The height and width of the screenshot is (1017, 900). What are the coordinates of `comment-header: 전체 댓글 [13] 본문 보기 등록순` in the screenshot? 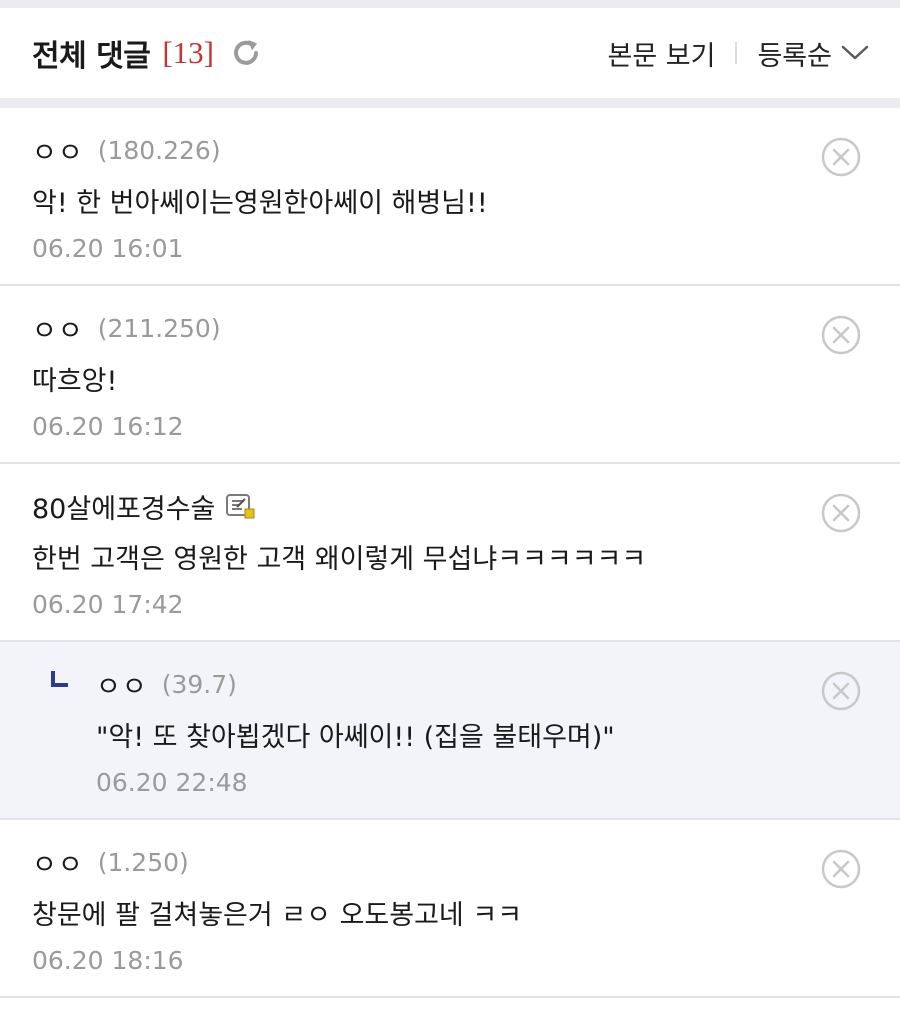 It's located at (450, 53).